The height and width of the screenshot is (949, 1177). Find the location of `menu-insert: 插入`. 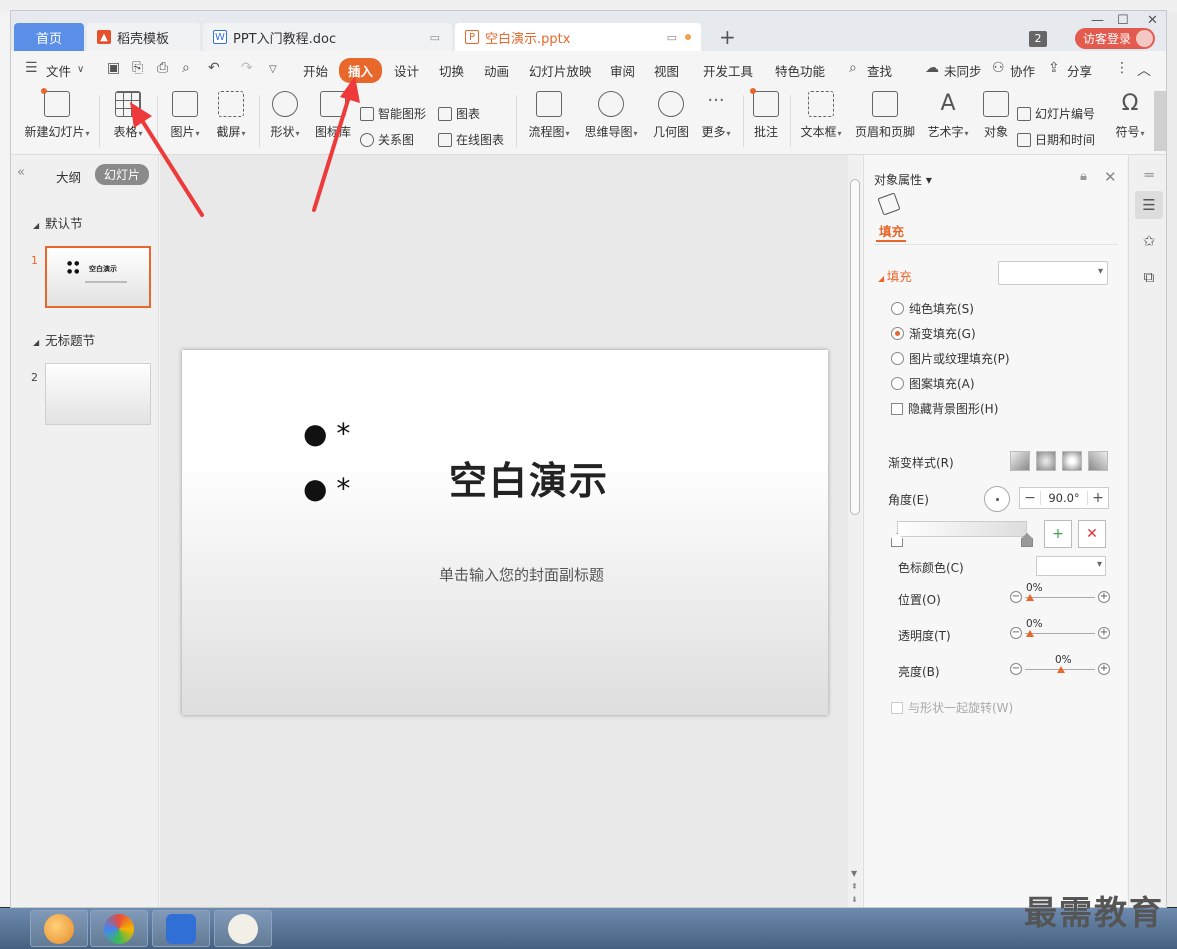

menu-insert: 插入 is located at coordinates (361, 70).